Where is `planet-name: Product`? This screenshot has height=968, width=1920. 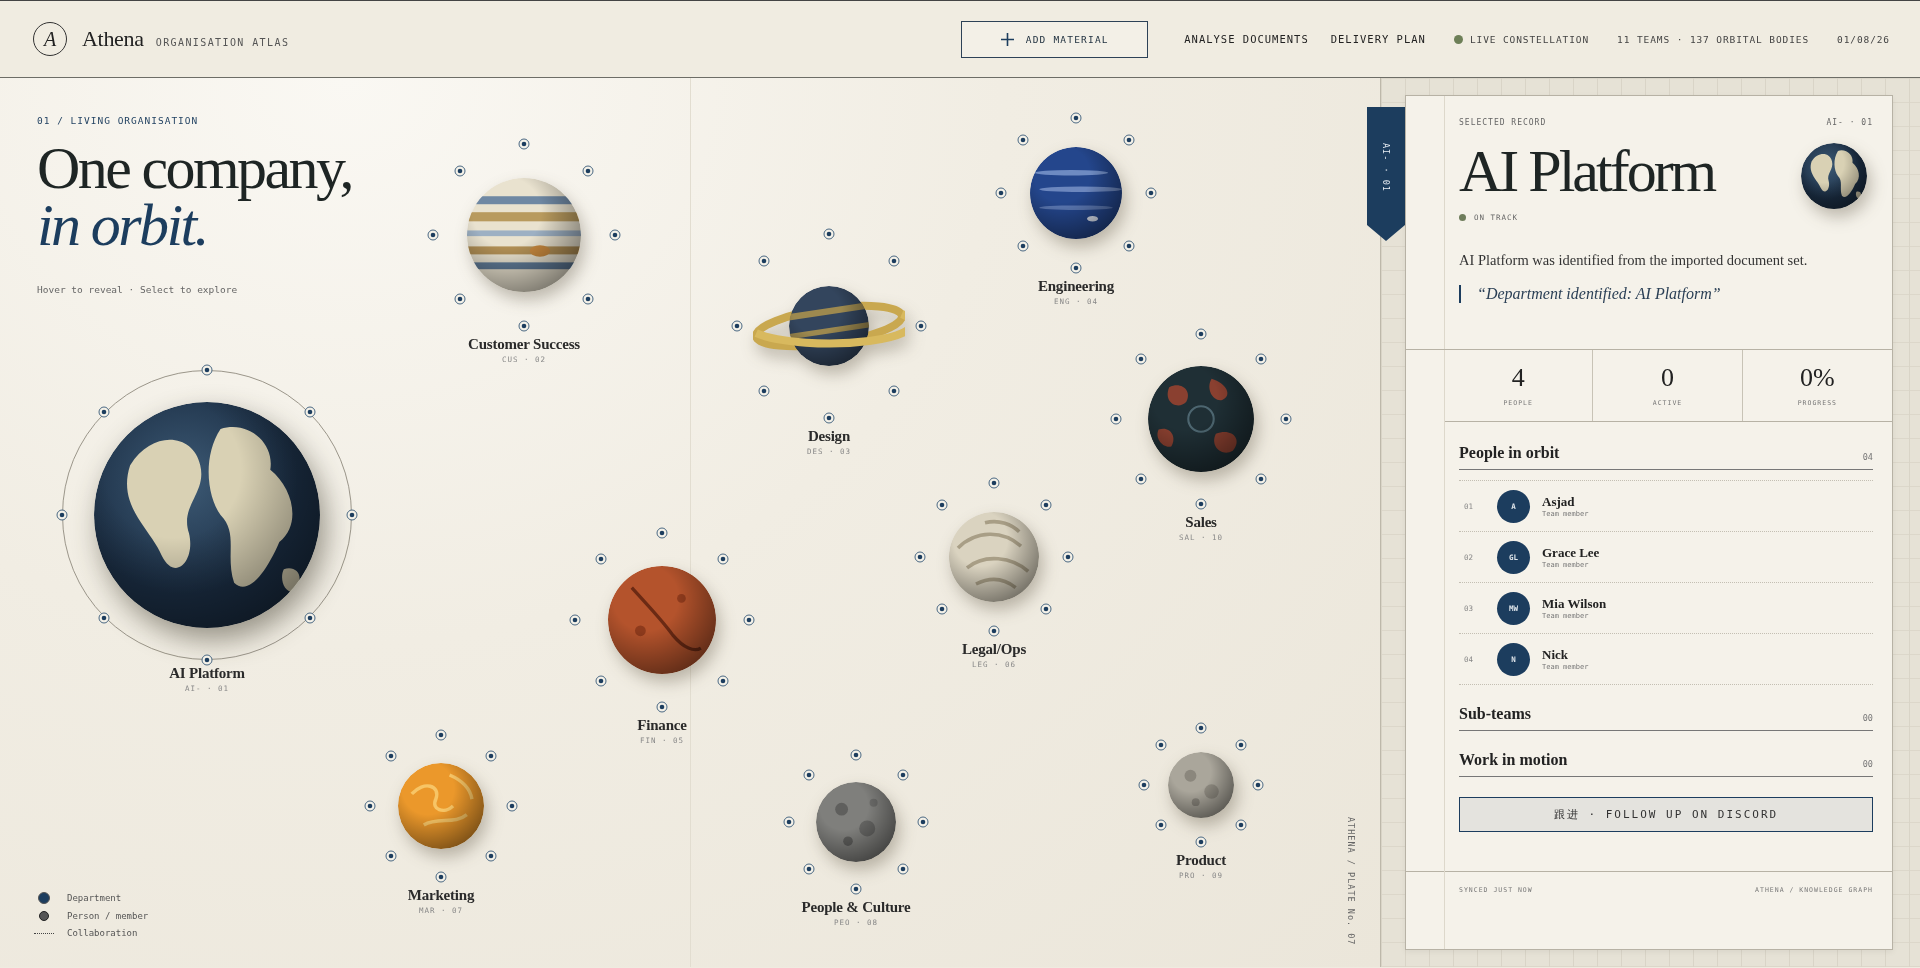 planet-name: Product is located at coordinates (1201, 860).